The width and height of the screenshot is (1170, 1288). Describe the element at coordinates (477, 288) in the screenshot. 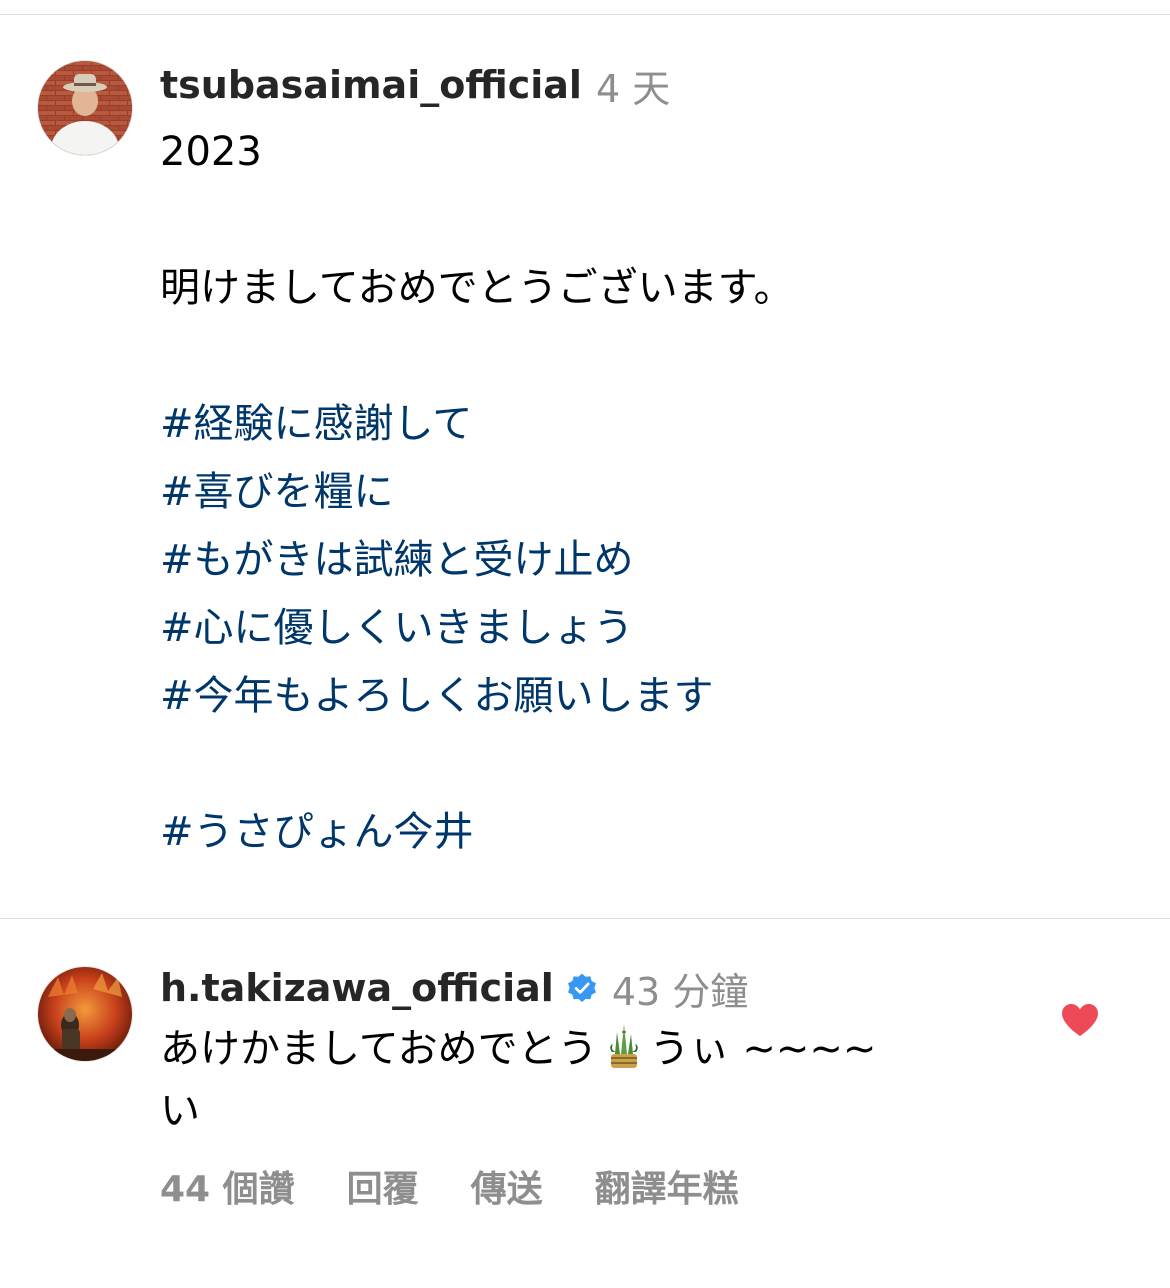

I see `caption-text: 明けましておめでとうございます。` at that location.